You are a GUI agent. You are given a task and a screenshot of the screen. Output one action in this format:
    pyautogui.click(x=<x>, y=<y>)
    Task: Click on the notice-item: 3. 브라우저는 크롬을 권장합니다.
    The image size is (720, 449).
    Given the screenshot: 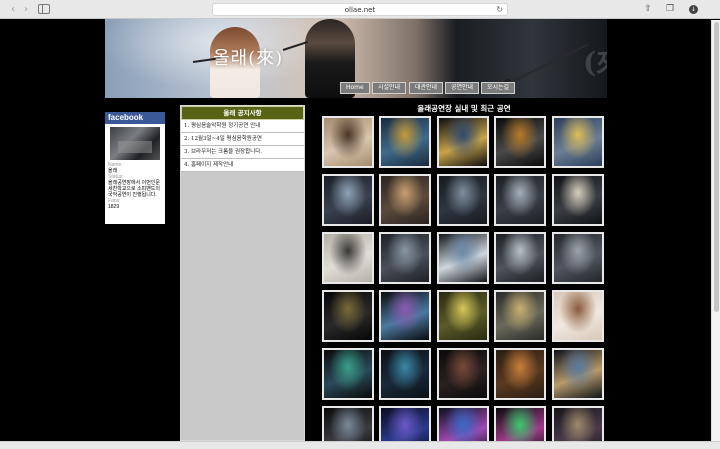 What is the action you would take?
    pyautogui.click(x=242, y=152)
    